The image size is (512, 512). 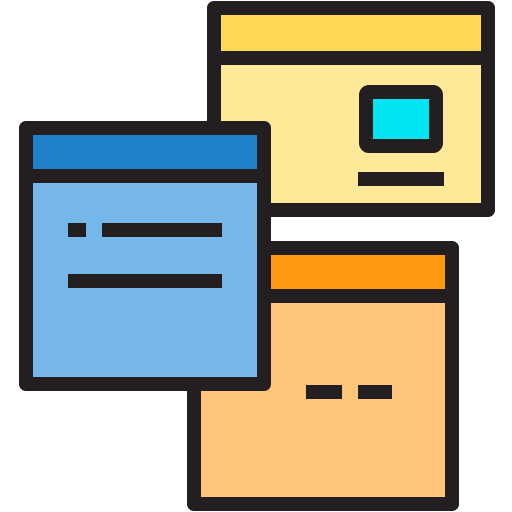 What do you see at coordinates (351, 33) in the screenshot?
I see `back-window-titlebar` at bounding box center [351, 33].